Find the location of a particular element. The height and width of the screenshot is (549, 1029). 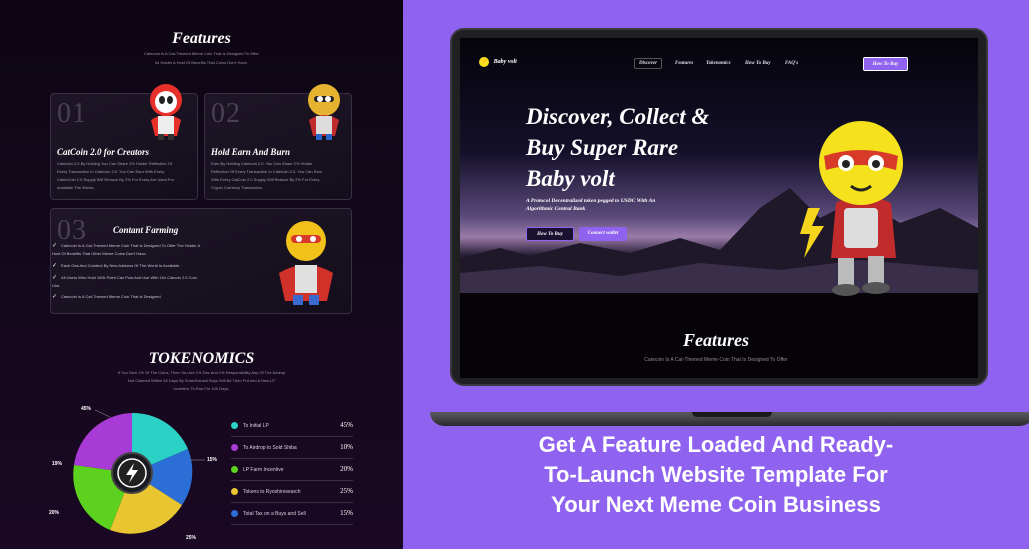

nav-features: Features is located at coordinates (684, 63).